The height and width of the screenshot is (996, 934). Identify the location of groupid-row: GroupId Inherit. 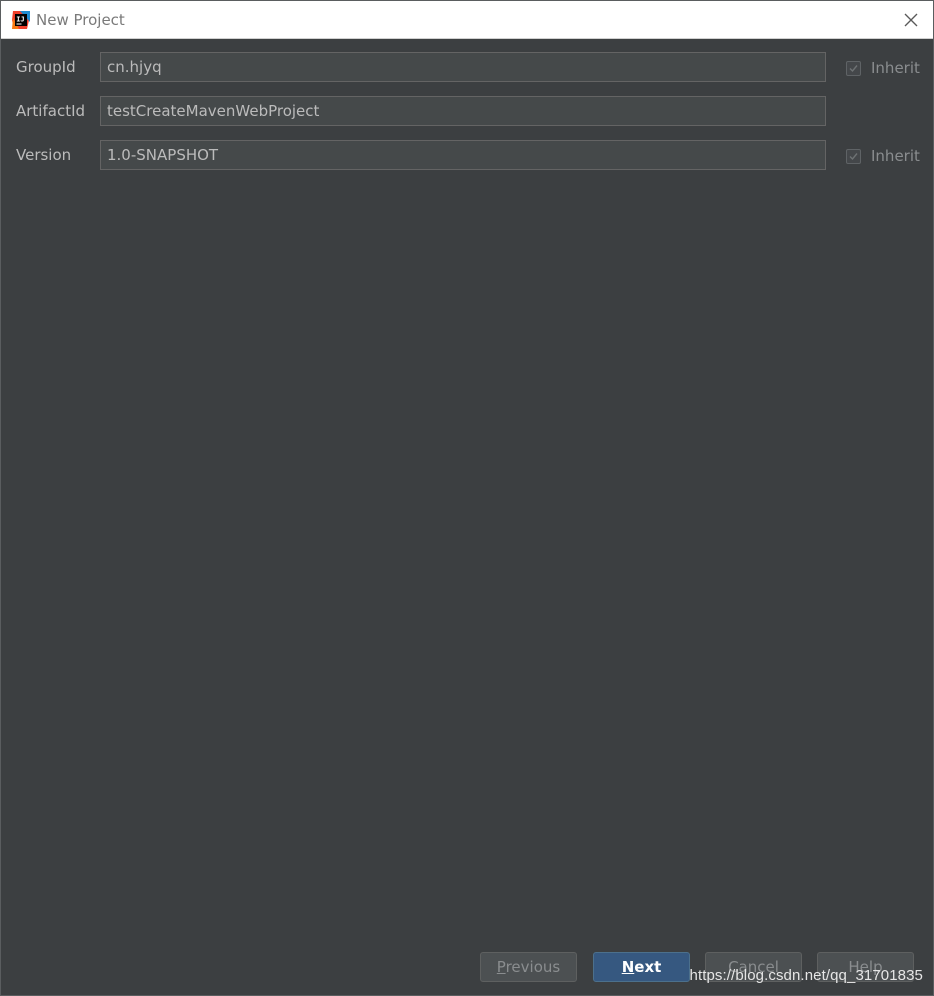
(467, 67).